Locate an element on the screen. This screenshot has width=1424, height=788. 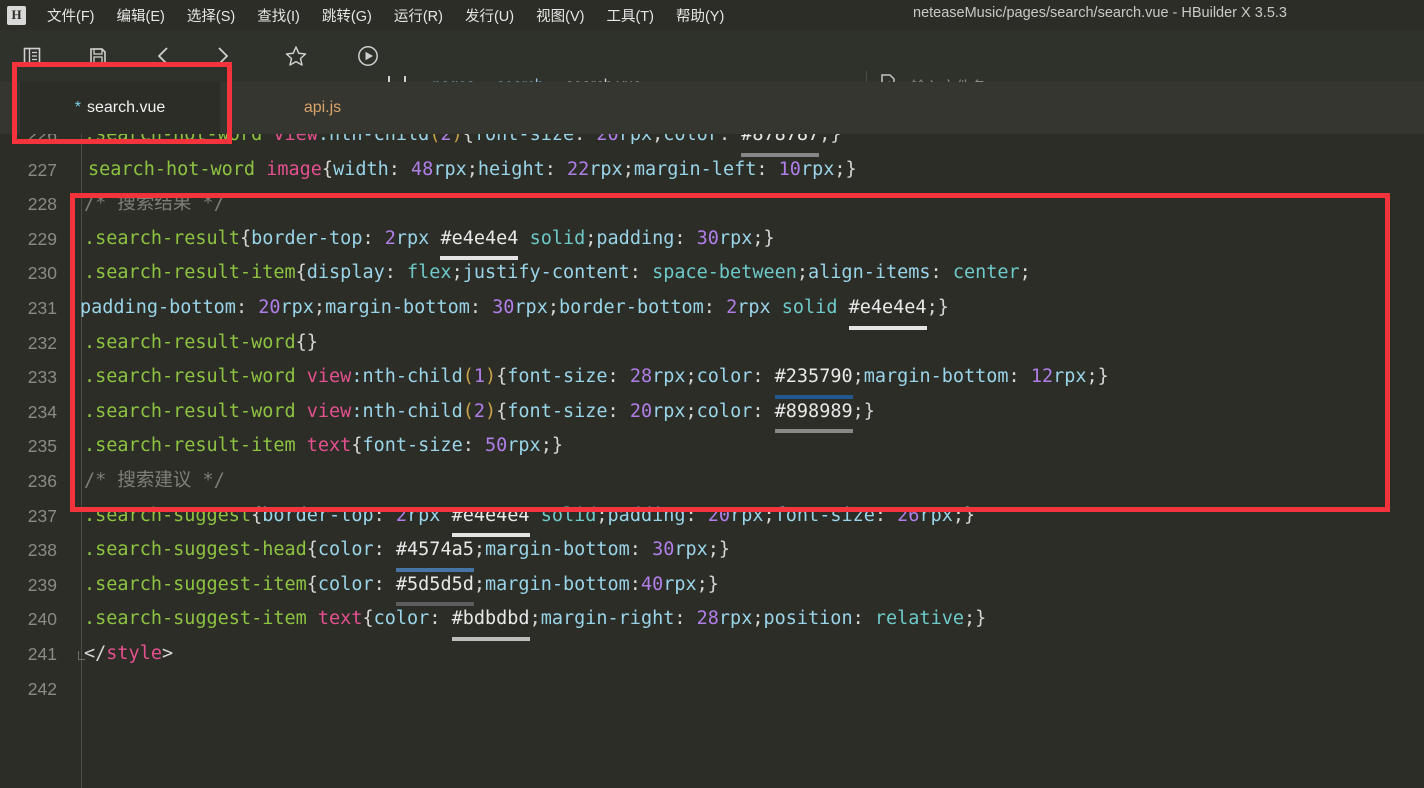
line-number: 231 is located at coordinates (42, 307).